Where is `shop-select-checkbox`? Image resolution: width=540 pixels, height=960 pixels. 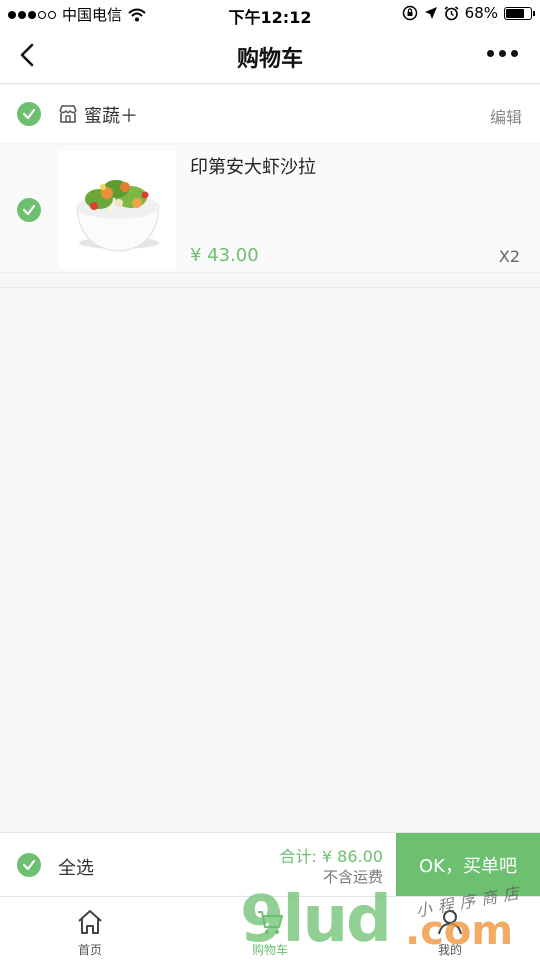 shop-select-checkbox is located at coordinates (29, 114).